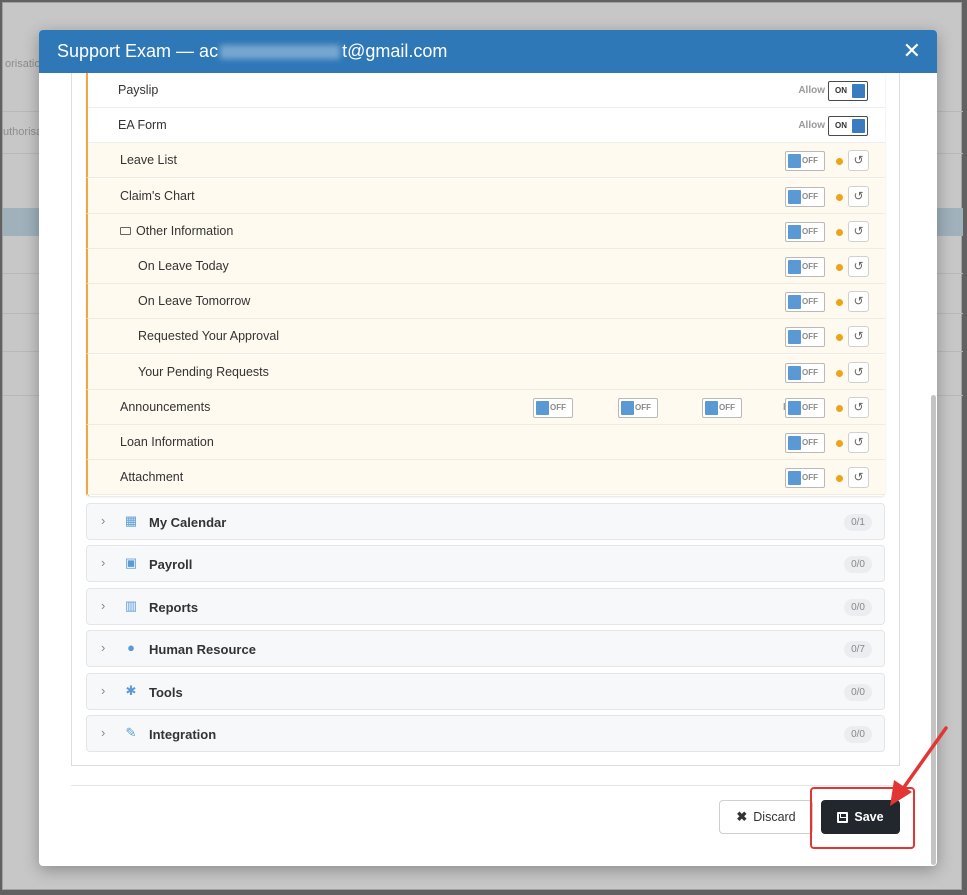 Image resolution: width=967 pixels, height=895 pixels. I want to click on permission-label-text: EA Form, so click(142, 125).